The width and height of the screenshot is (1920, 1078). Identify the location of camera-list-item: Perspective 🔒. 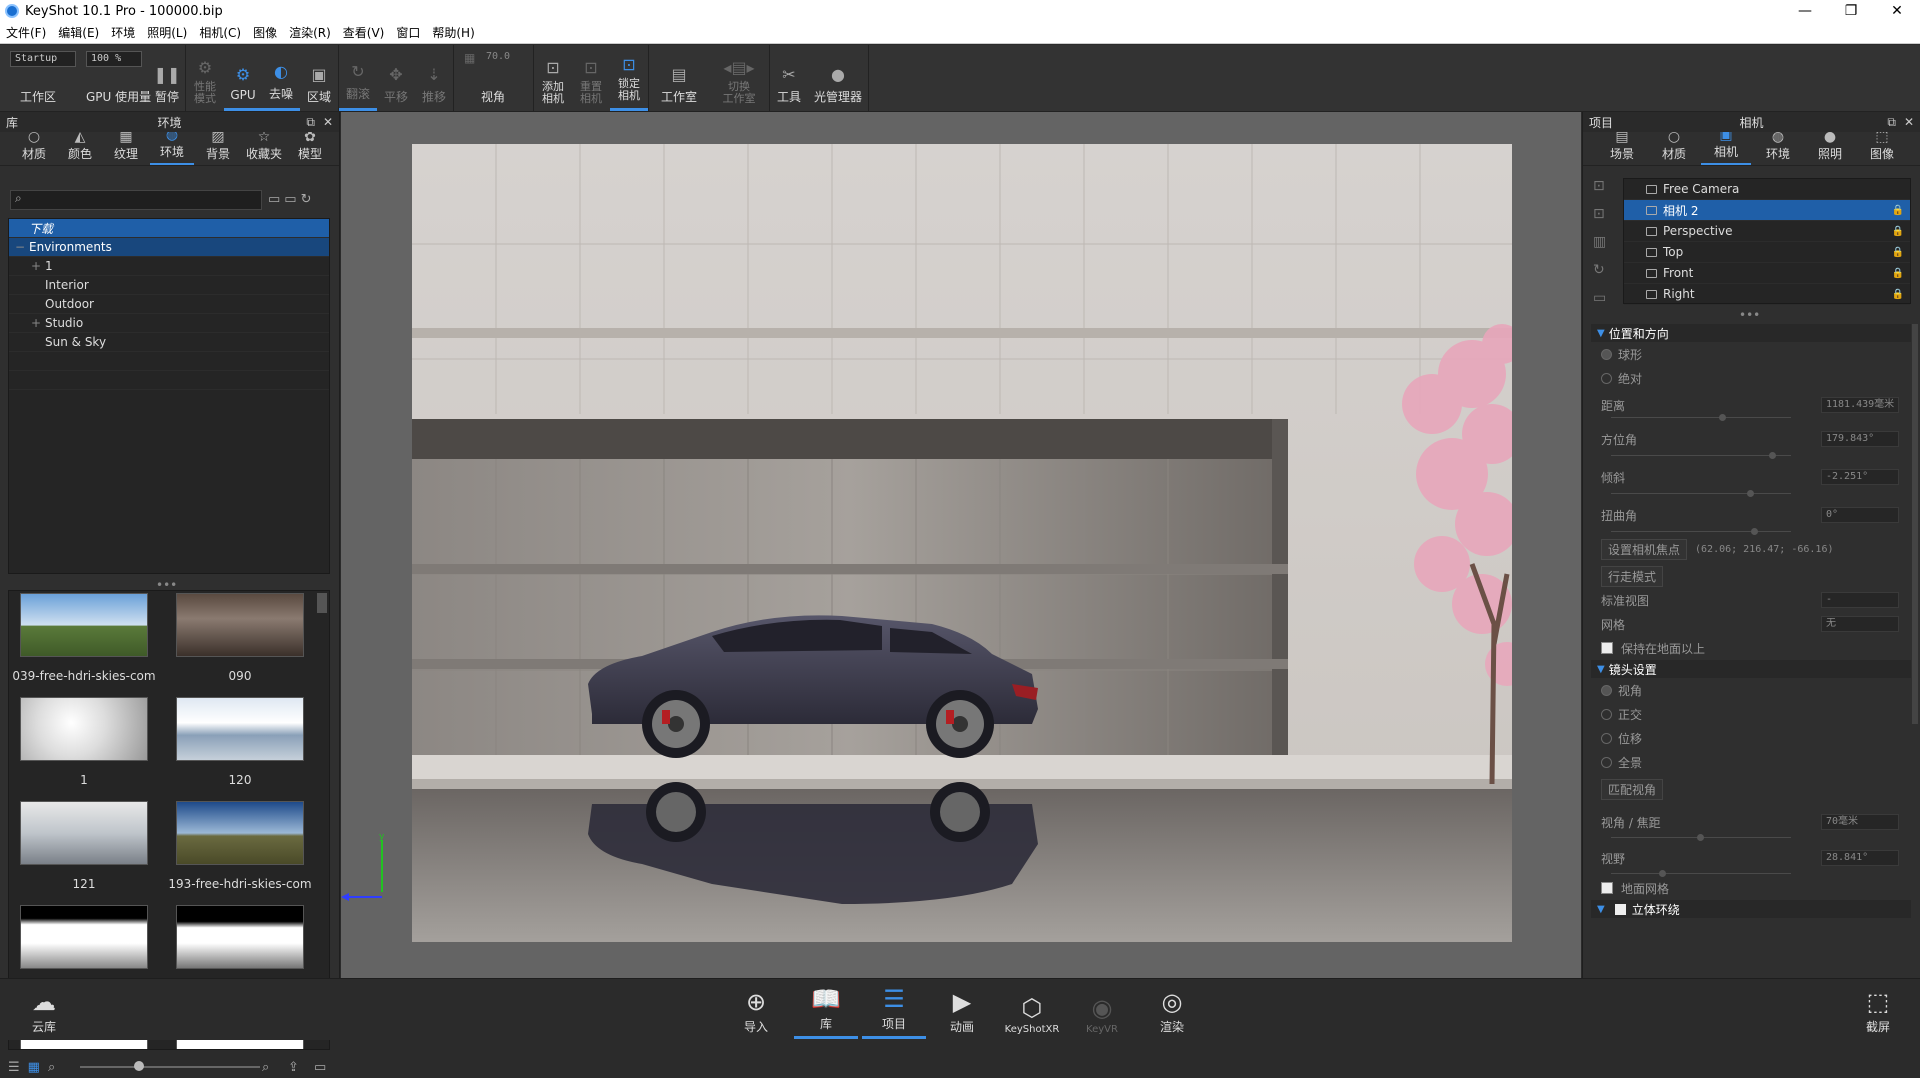
(1767, 231).